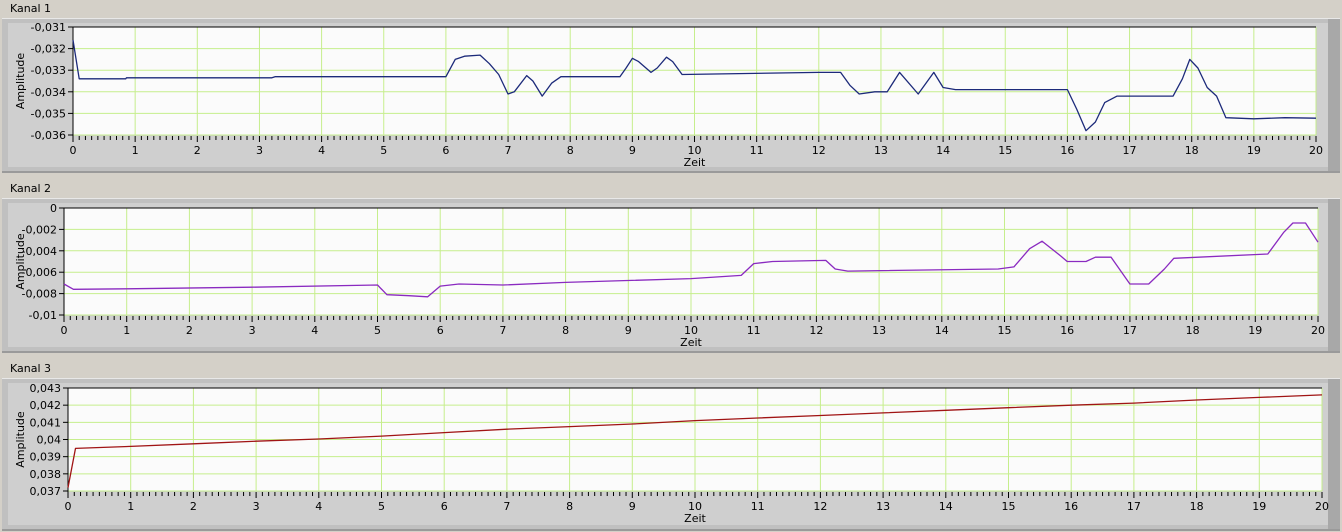  I want to click on y-tick-label: -0,031, so click(48, 27).